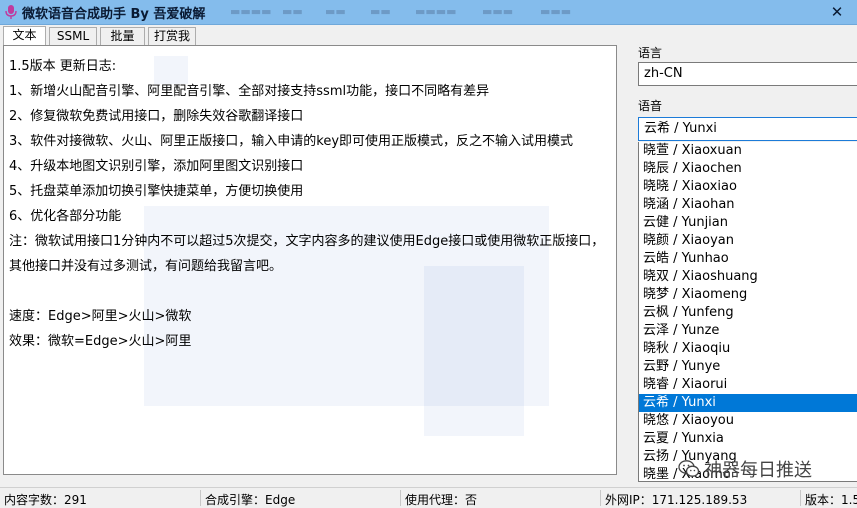  Describe the element at coordinates (748, 205) in the screenshot. I see `voice-option: 晓涵 / Xiaohan` at that location.